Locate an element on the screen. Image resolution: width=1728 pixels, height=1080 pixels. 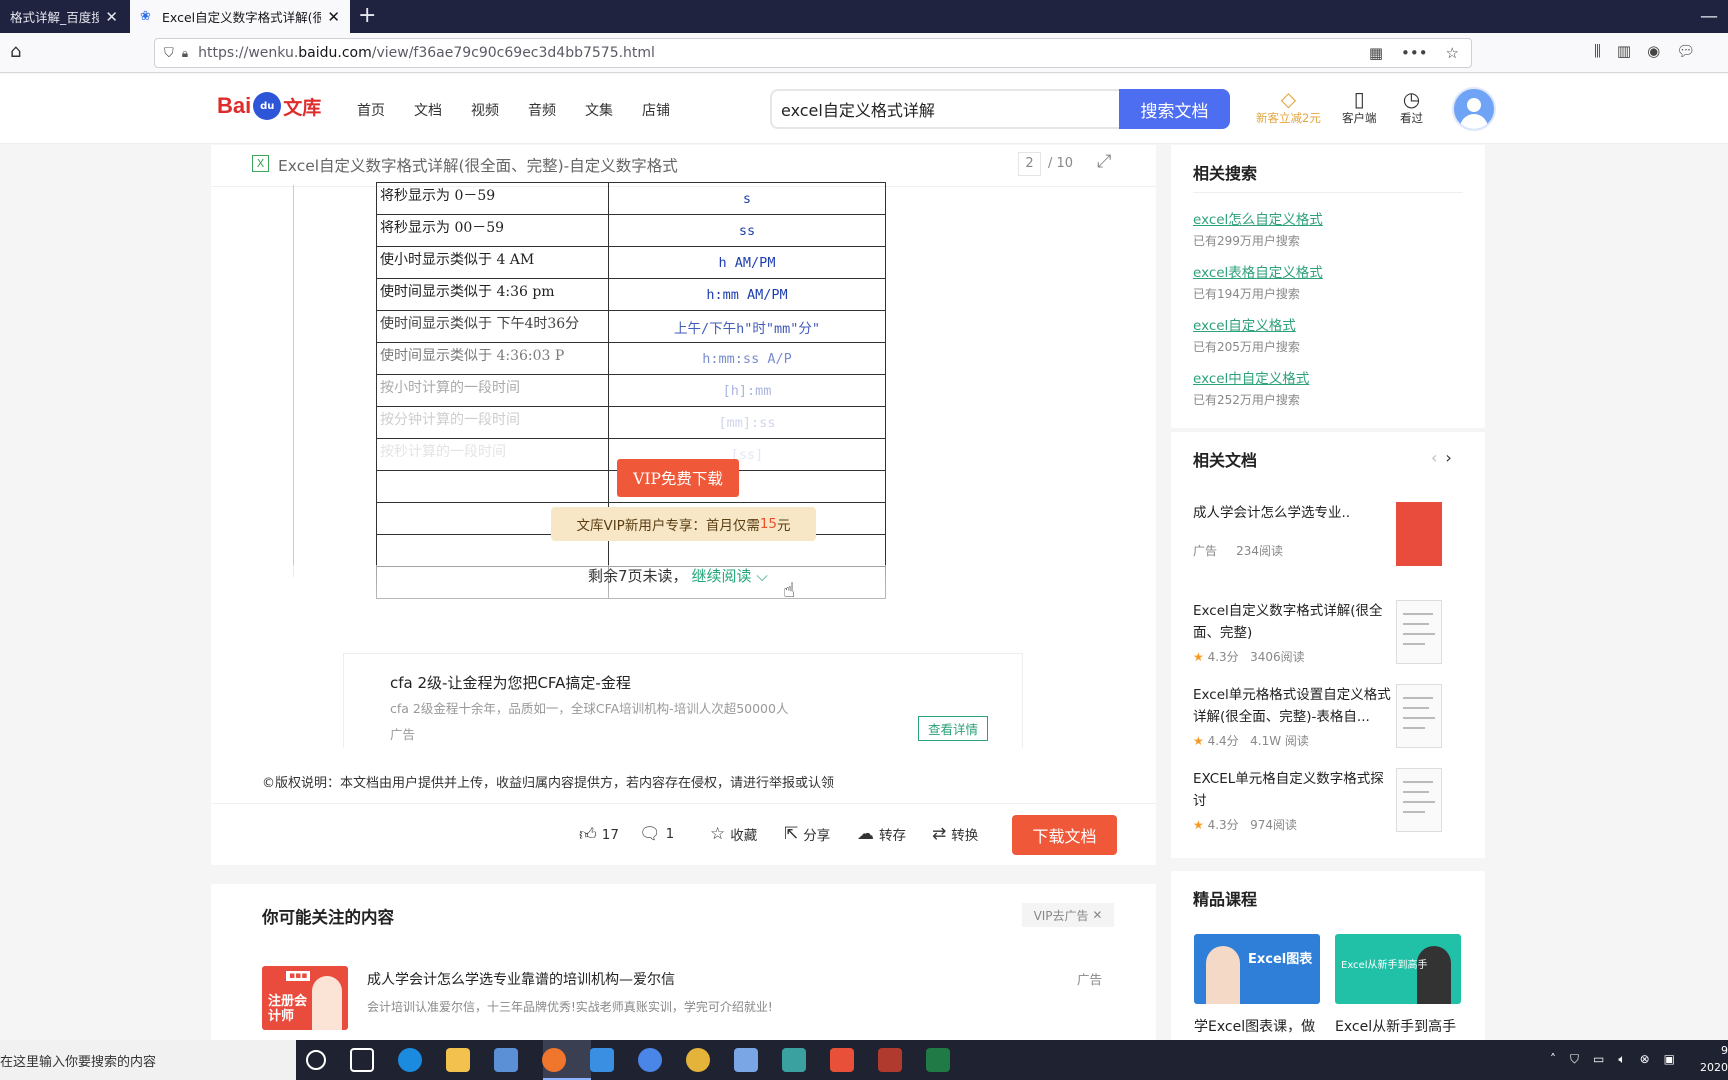
save-to-cloud-button: ☁ 转存 is located at coordinates (881, 834).